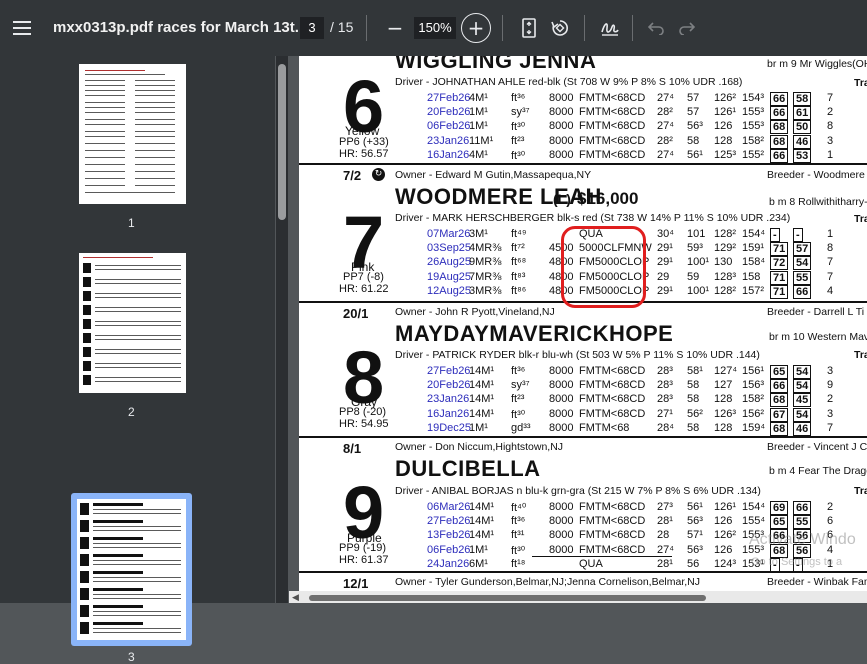  What do you see at coordinates (725, 154) in the screenshot?
I see `race-q3: 125³` at bounding box center [725, 154].